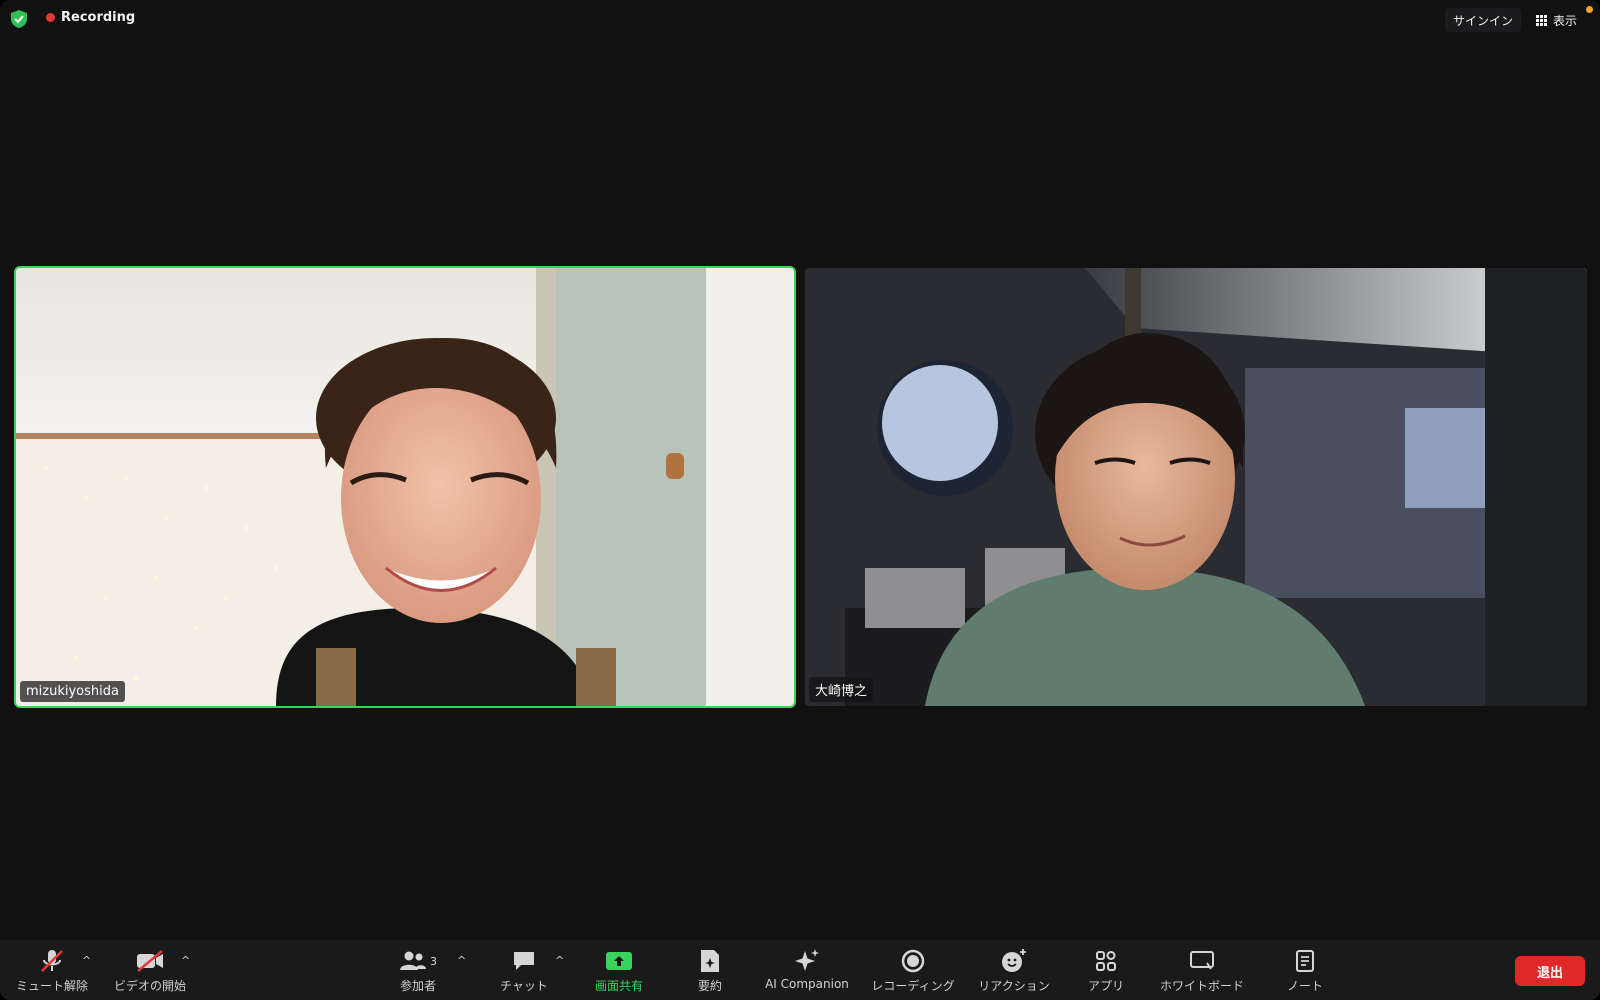  What do you see at coordinates (413, 960) in the screenshot?
I see `participants-icon` at bounding box center [413, 960].